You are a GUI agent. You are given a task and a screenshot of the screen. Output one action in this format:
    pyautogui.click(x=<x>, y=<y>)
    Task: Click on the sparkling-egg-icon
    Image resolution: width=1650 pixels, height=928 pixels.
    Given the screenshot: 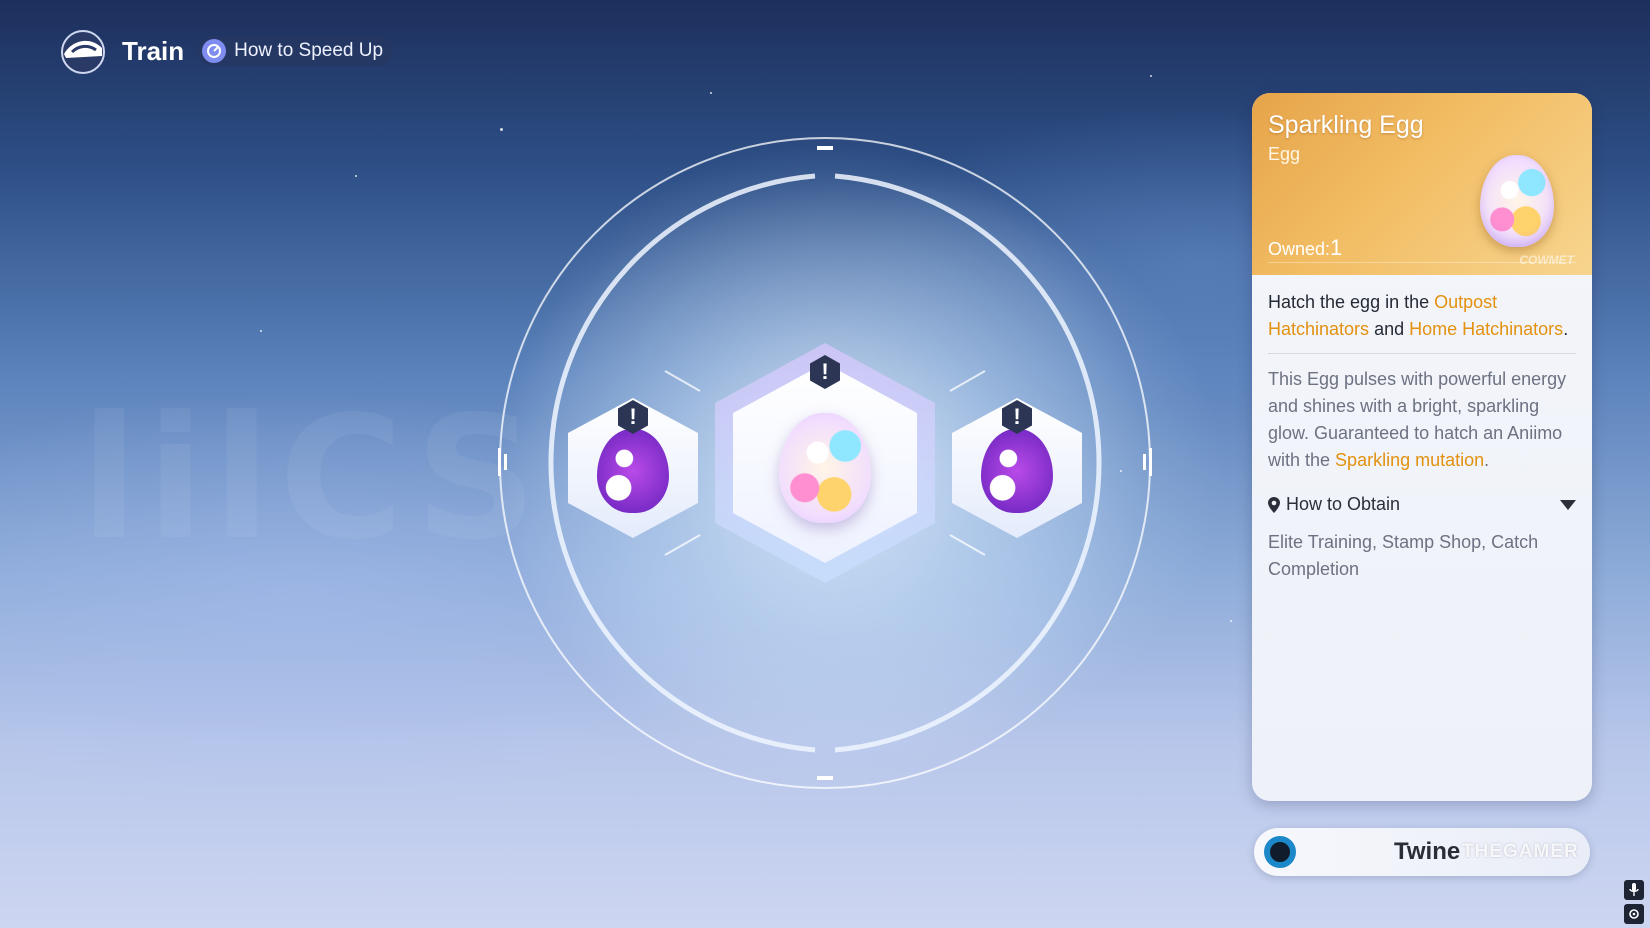 What is the action you would take?
    pyautogui.click(x=825, y=467)
    